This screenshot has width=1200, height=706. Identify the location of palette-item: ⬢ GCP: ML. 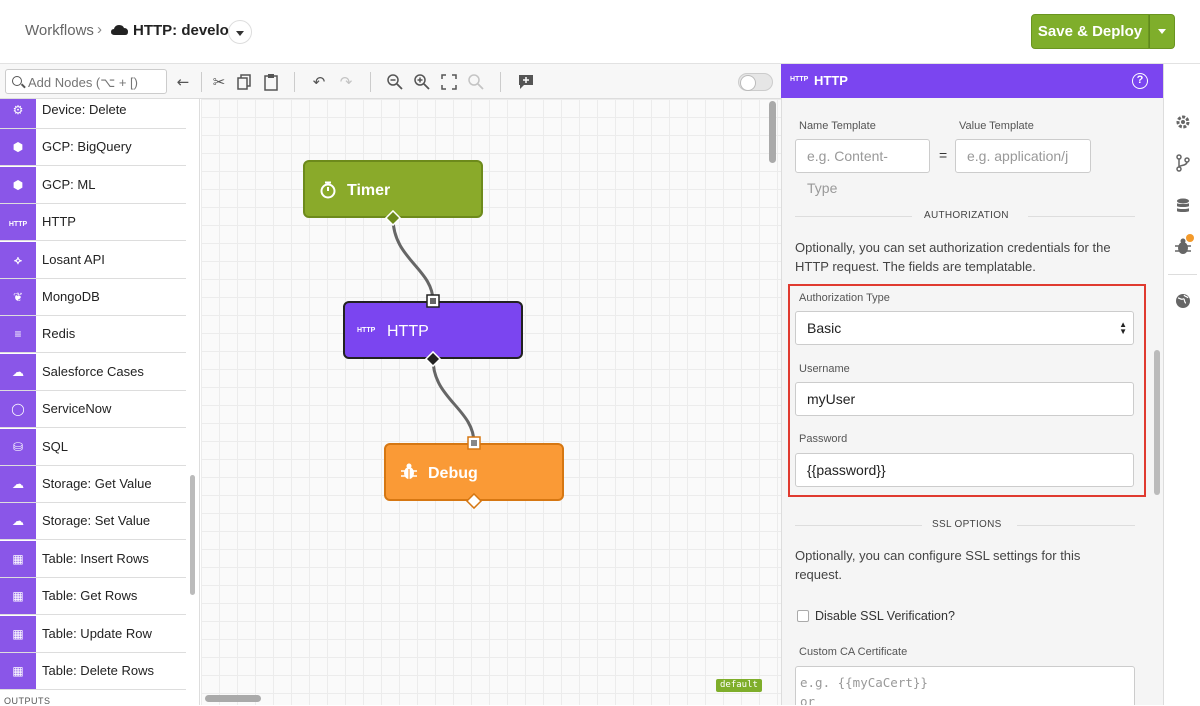
(93, 185).